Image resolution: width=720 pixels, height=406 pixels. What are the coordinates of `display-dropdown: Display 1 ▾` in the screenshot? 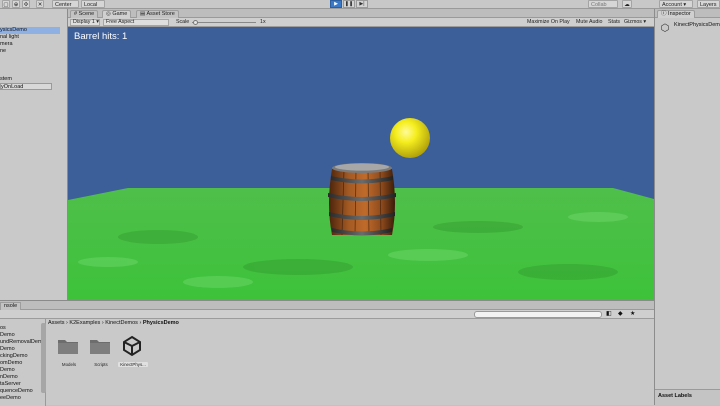 It's located at (85, 22).